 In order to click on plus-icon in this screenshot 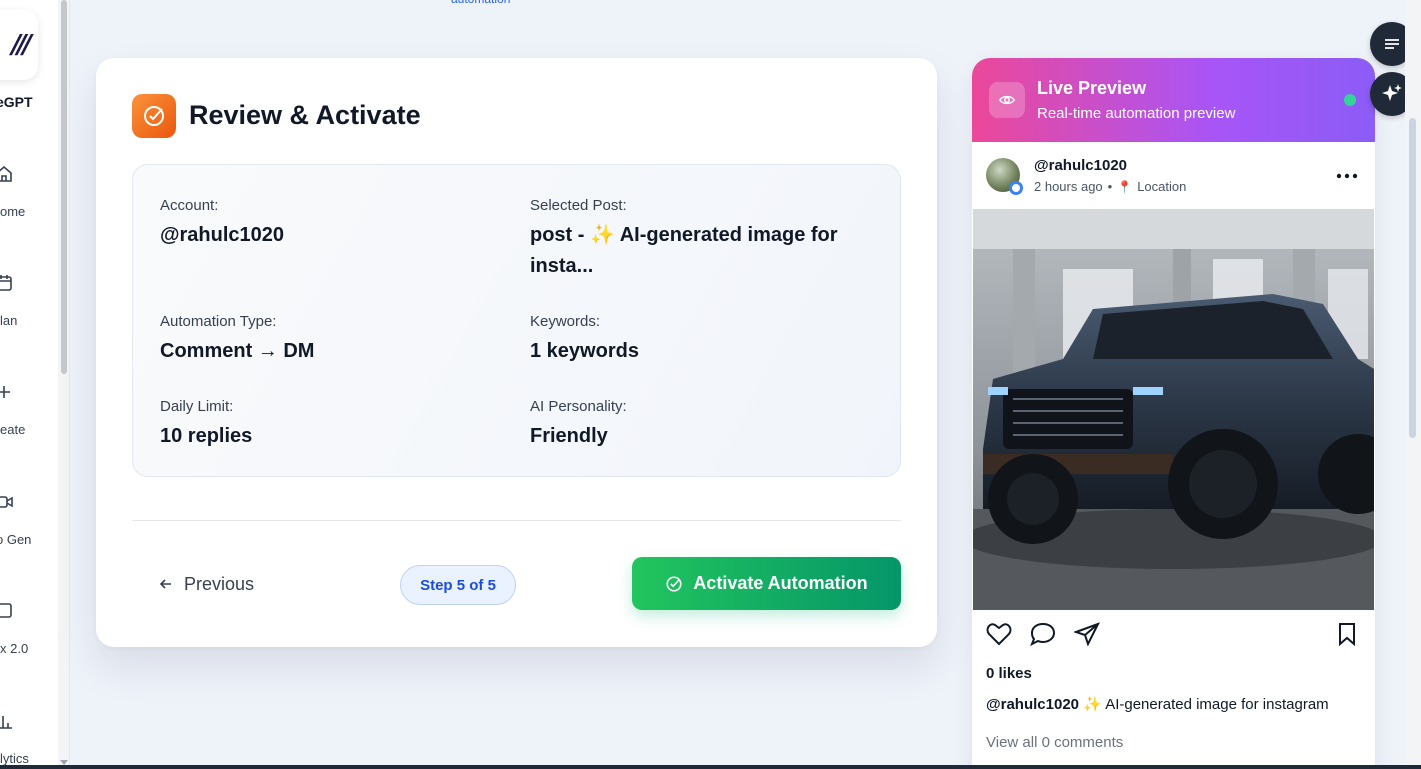, I will do `click(5, 392)`.